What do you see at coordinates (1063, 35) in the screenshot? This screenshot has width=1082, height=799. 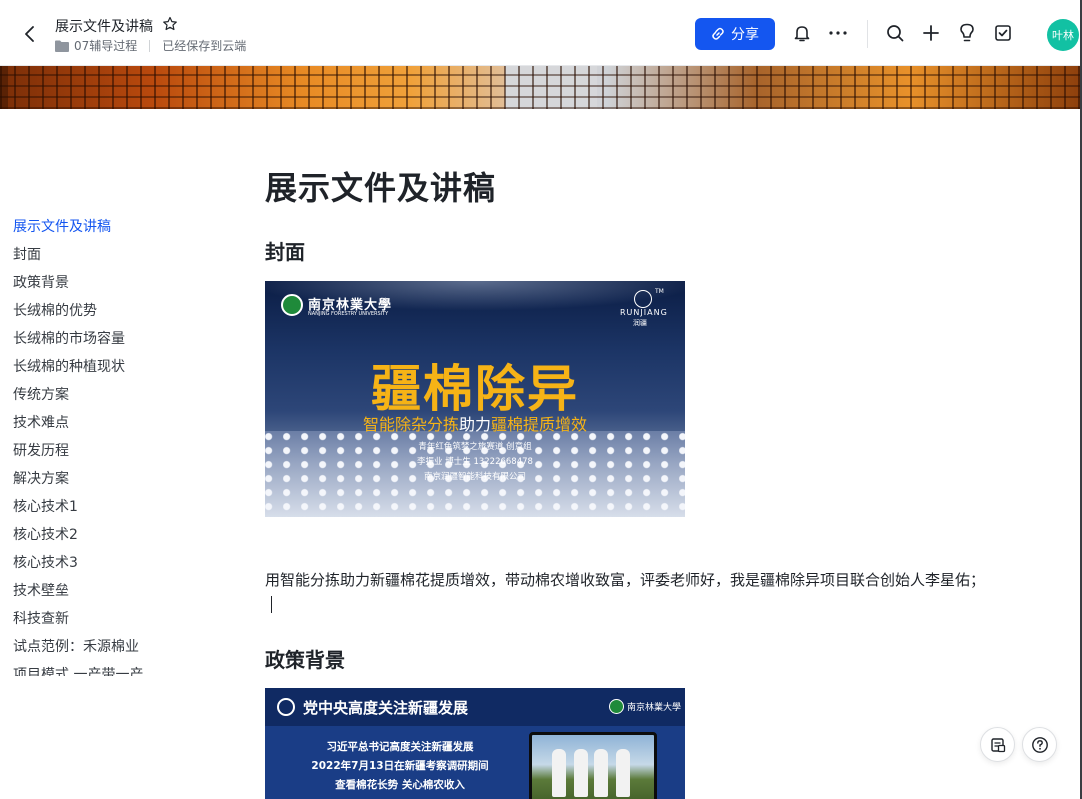 I see `avatar: 叶林` at bounding box center [1063, 35].